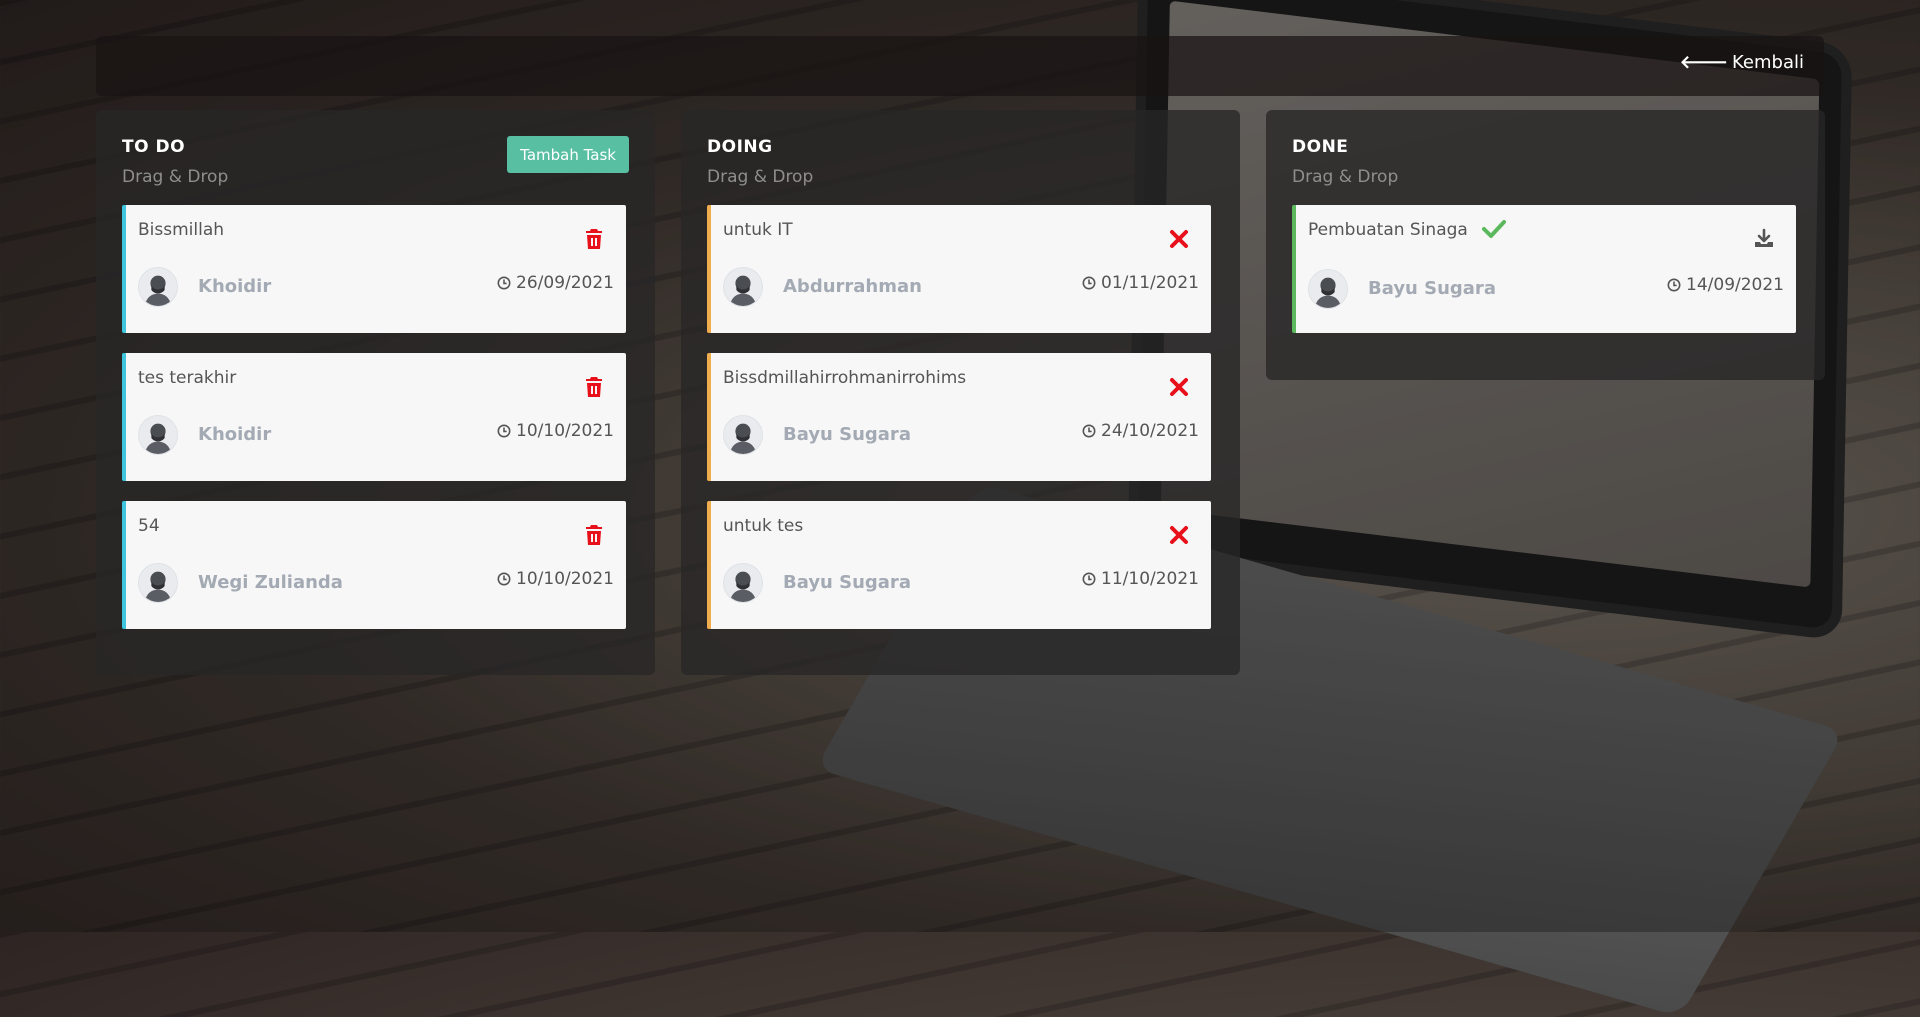 The width and height of the screenshot is (1920, 1017). I want to click on task-title: untuk IT, so click(758, 230).